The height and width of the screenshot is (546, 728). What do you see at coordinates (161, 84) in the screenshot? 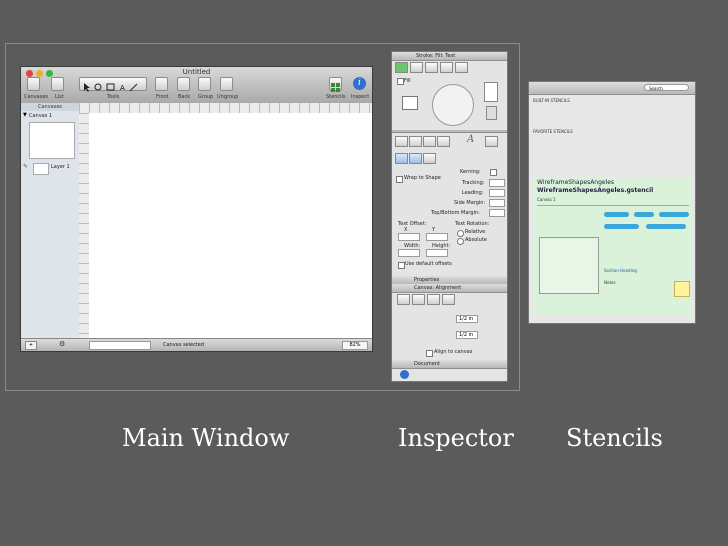
I see `front-button` at bounding box center [161, 84].